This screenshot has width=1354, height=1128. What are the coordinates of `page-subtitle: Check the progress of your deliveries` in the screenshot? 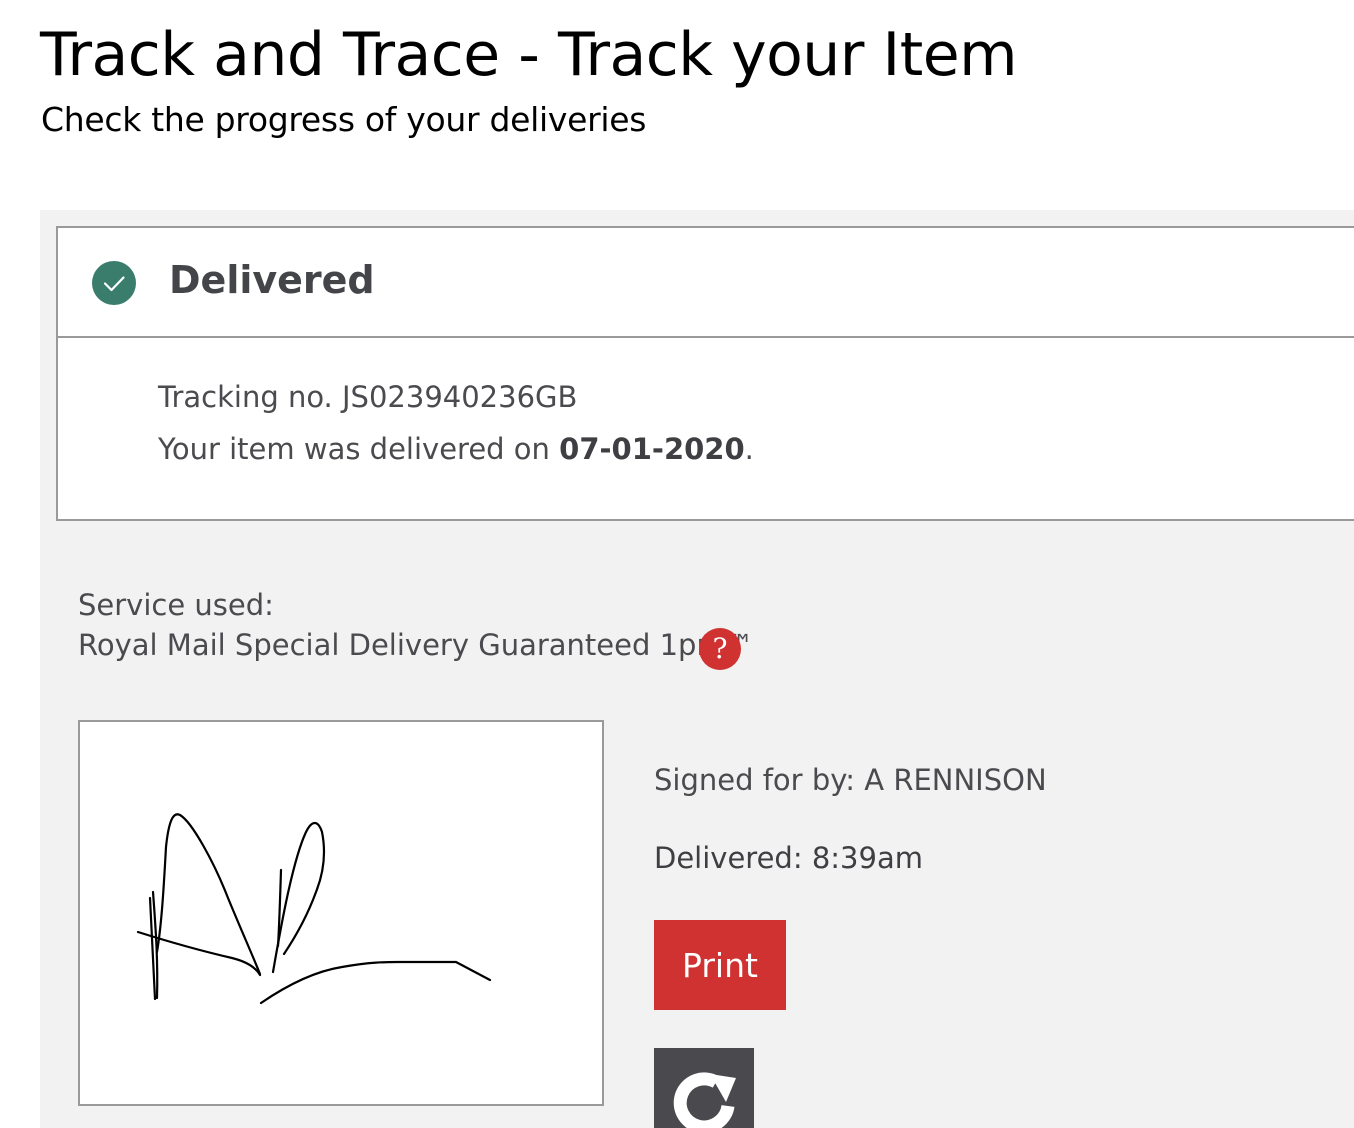 It's located at (344, 119).